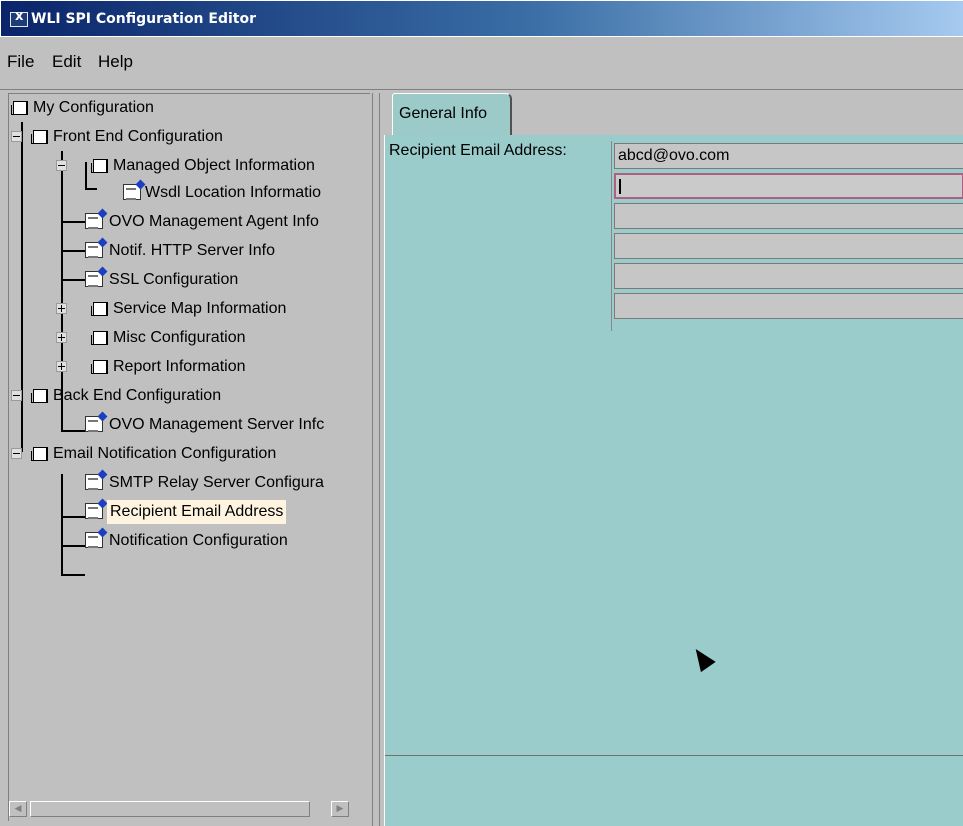  What do you see at coordinates (93, 107) in the screenshot?
I see `tree-node-label: My Configuration` at bounding box center [93, 107].